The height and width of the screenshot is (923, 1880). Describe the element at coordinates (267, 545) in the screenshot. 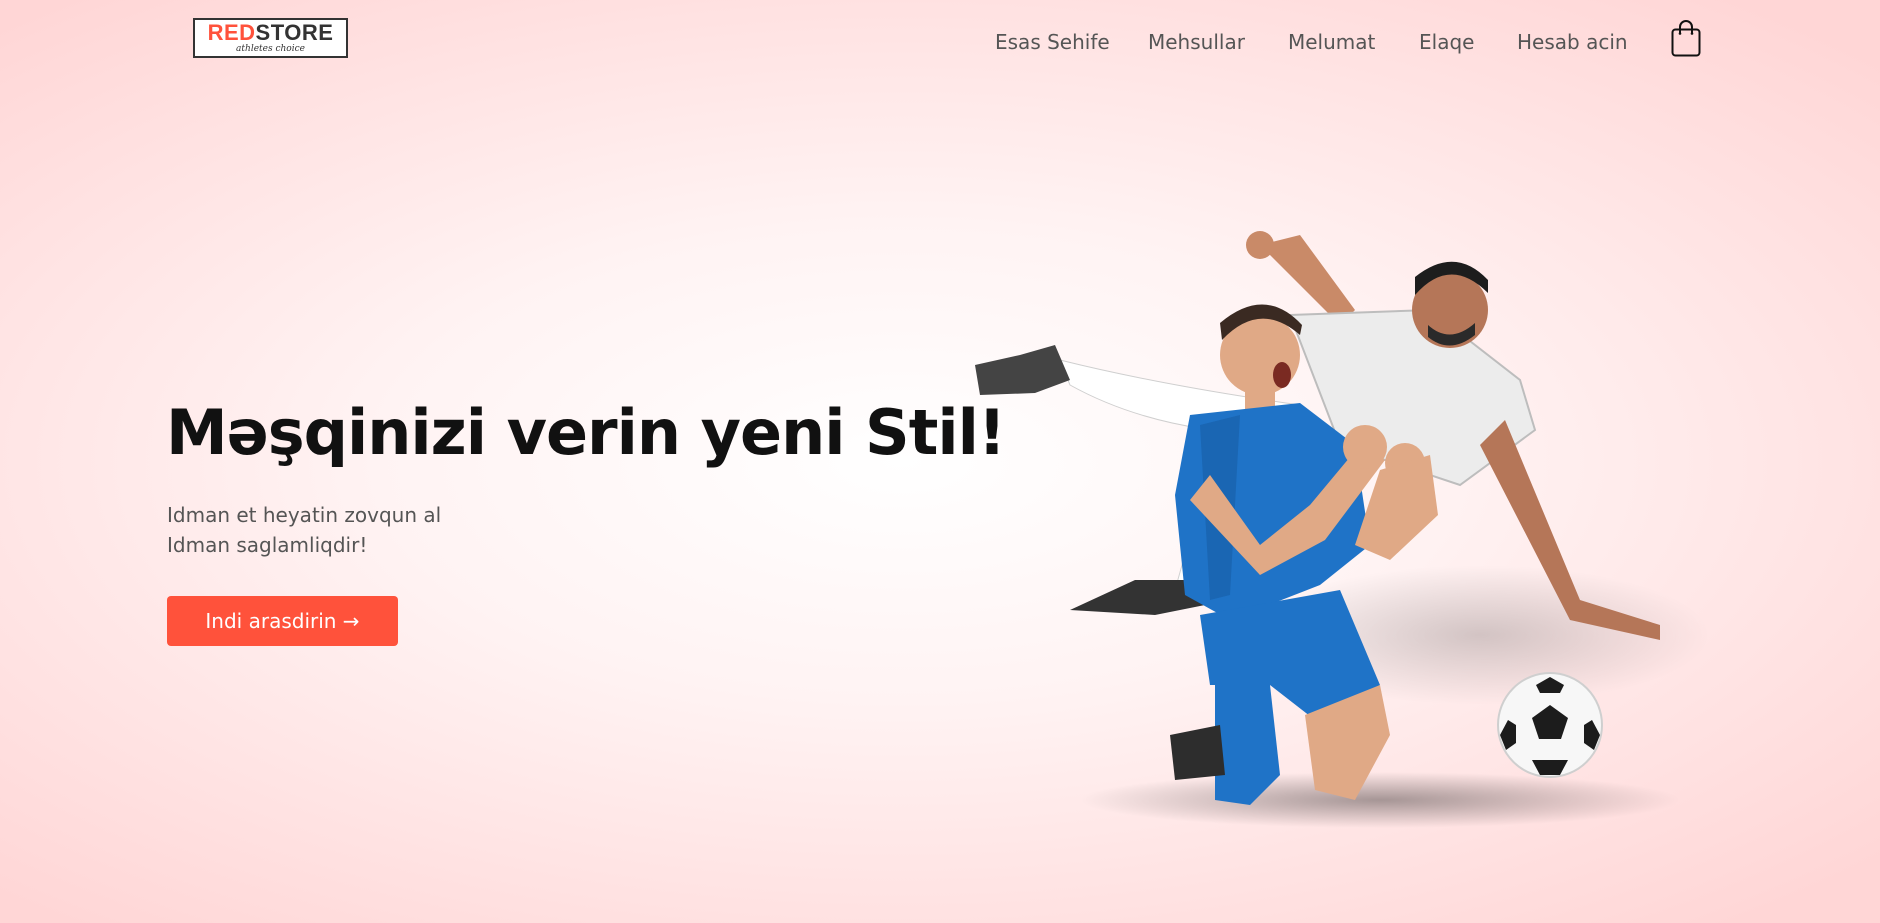

I see `hero-subtitle-line-2: Idman saglamliqdir!` at that location.